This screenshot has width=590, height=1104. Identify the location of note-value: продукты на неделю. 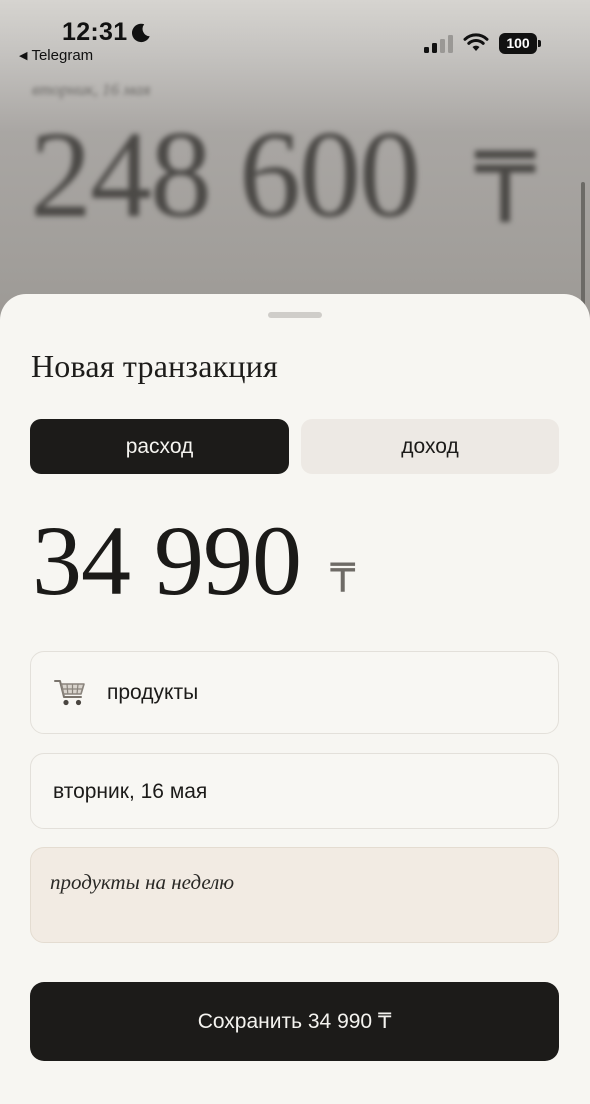
(142, 882).